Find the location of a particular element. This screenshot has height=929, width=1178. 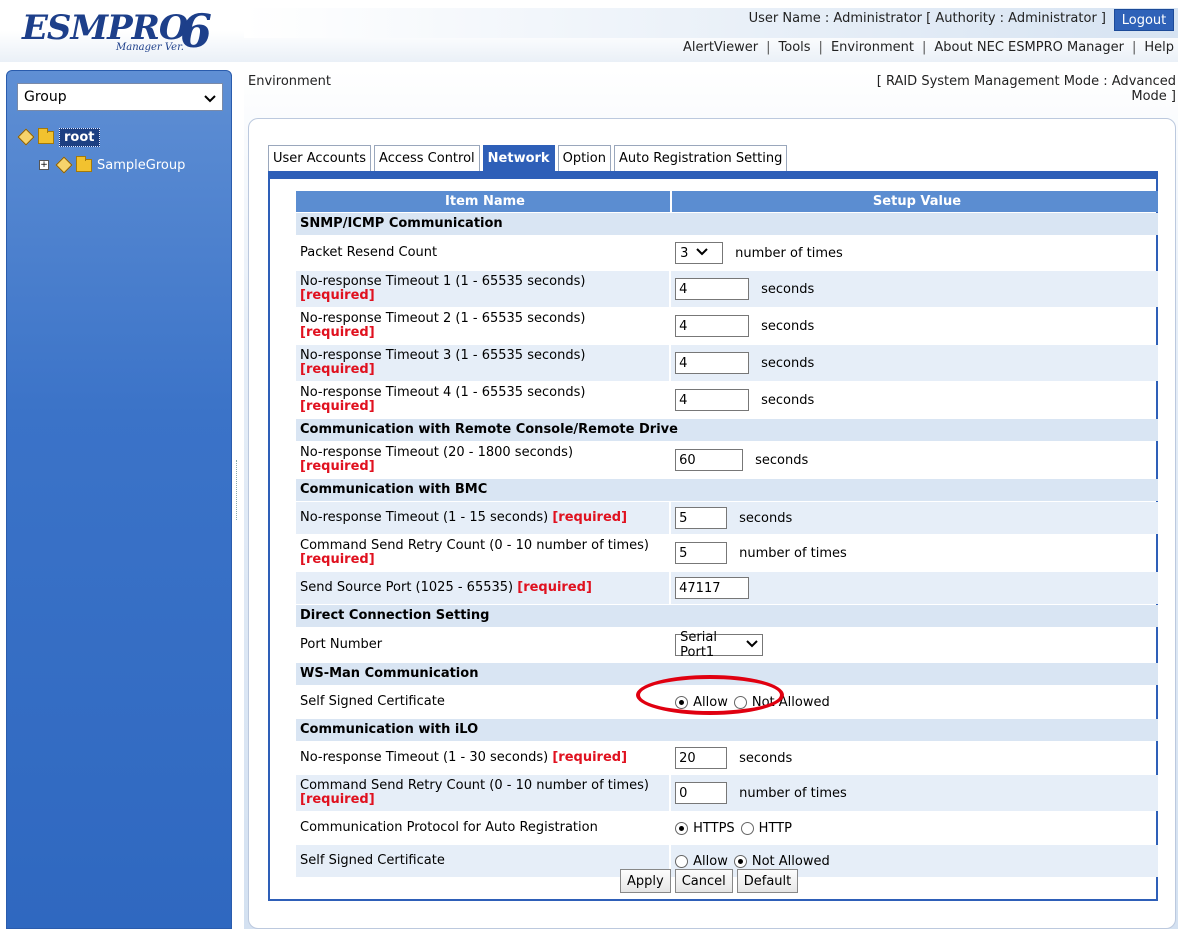

group-tree: root + SampleGroup is located at coordinates (101, 151).